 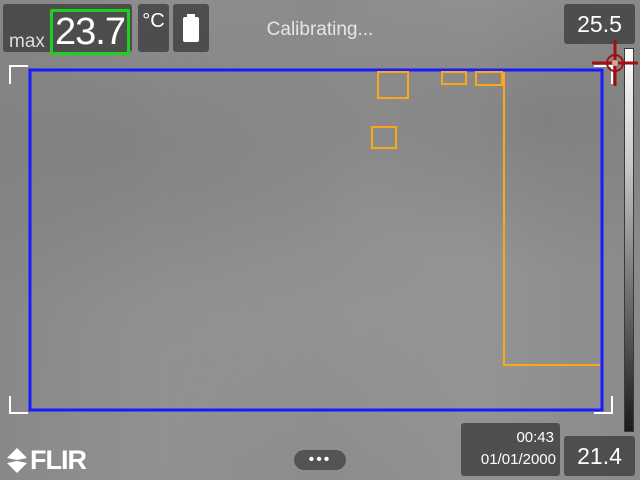 I want to click on max-measurement-panel: max 23.7, so click(x=67, y=29).